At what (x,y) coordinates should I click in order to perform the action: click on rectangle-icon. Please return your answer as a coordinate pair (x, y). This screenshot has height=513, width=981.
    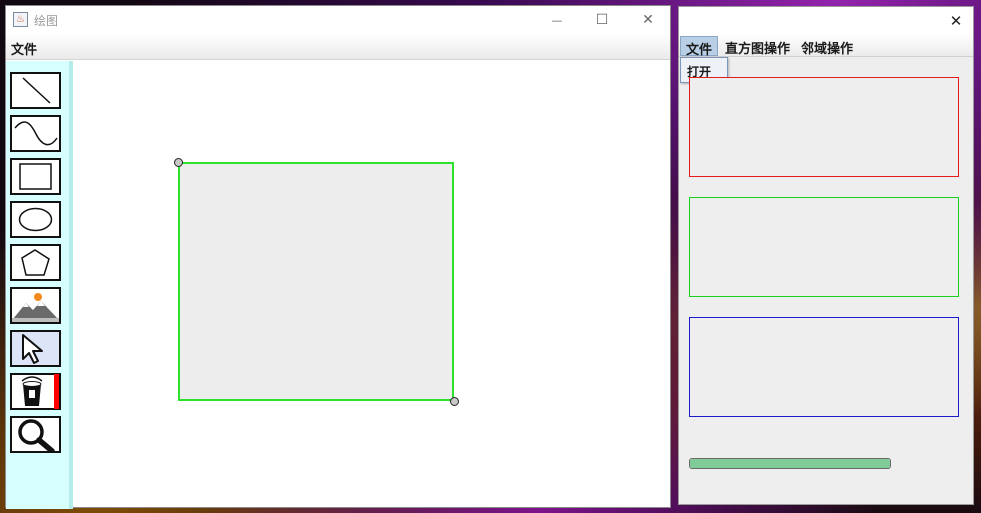
    Looking at the image, I should click on (35, 176).